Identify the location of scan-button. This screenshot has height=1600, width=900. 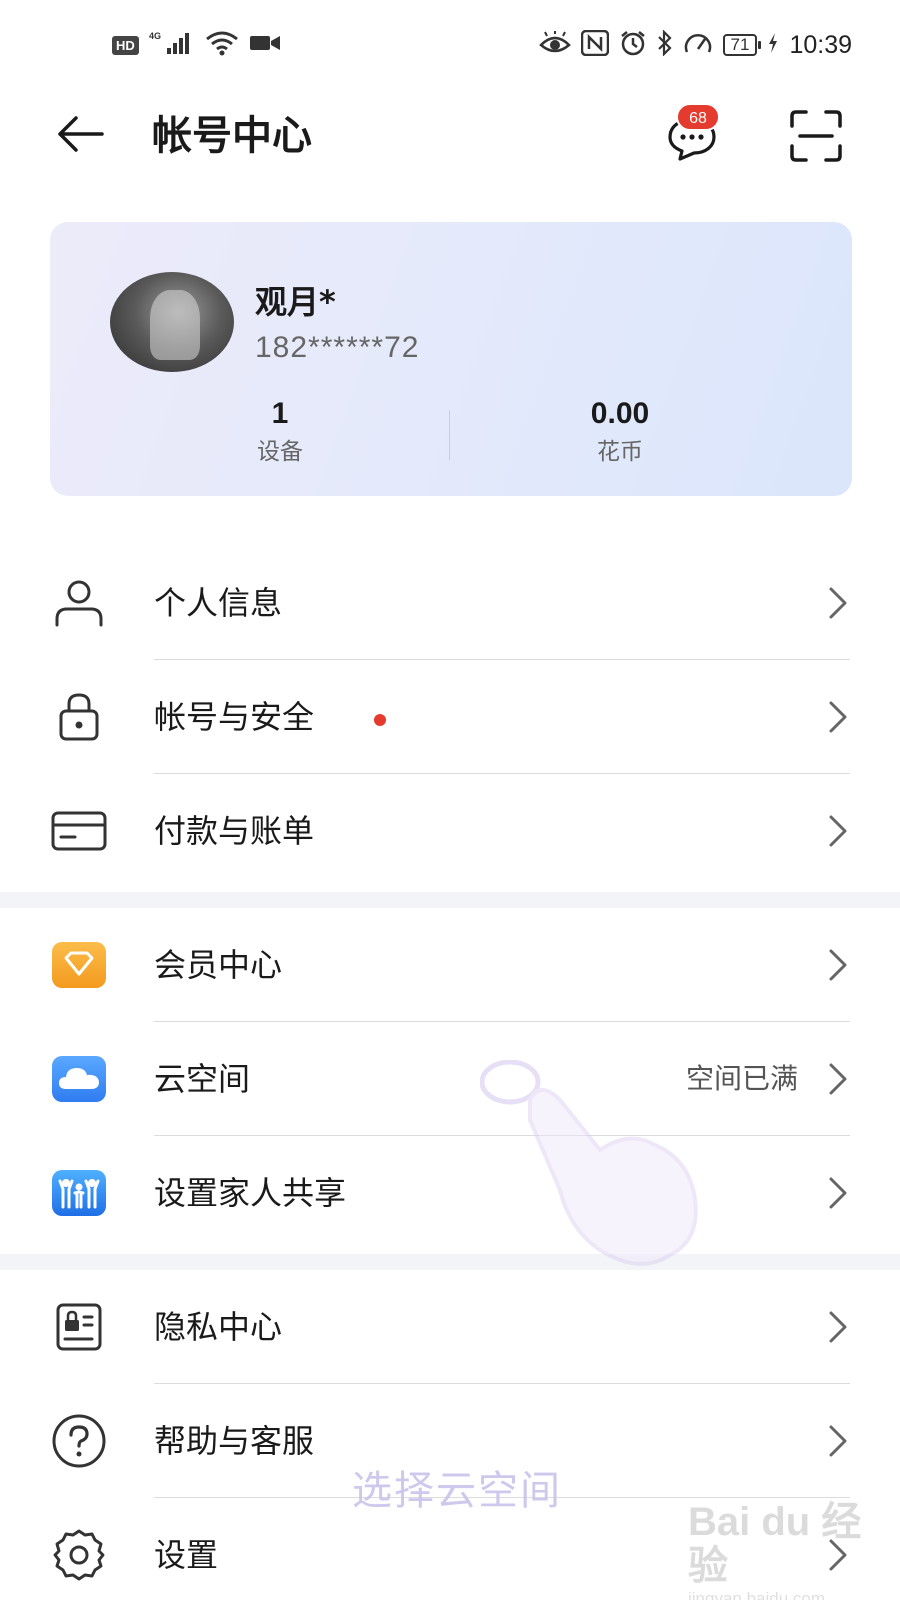
(816, 136).